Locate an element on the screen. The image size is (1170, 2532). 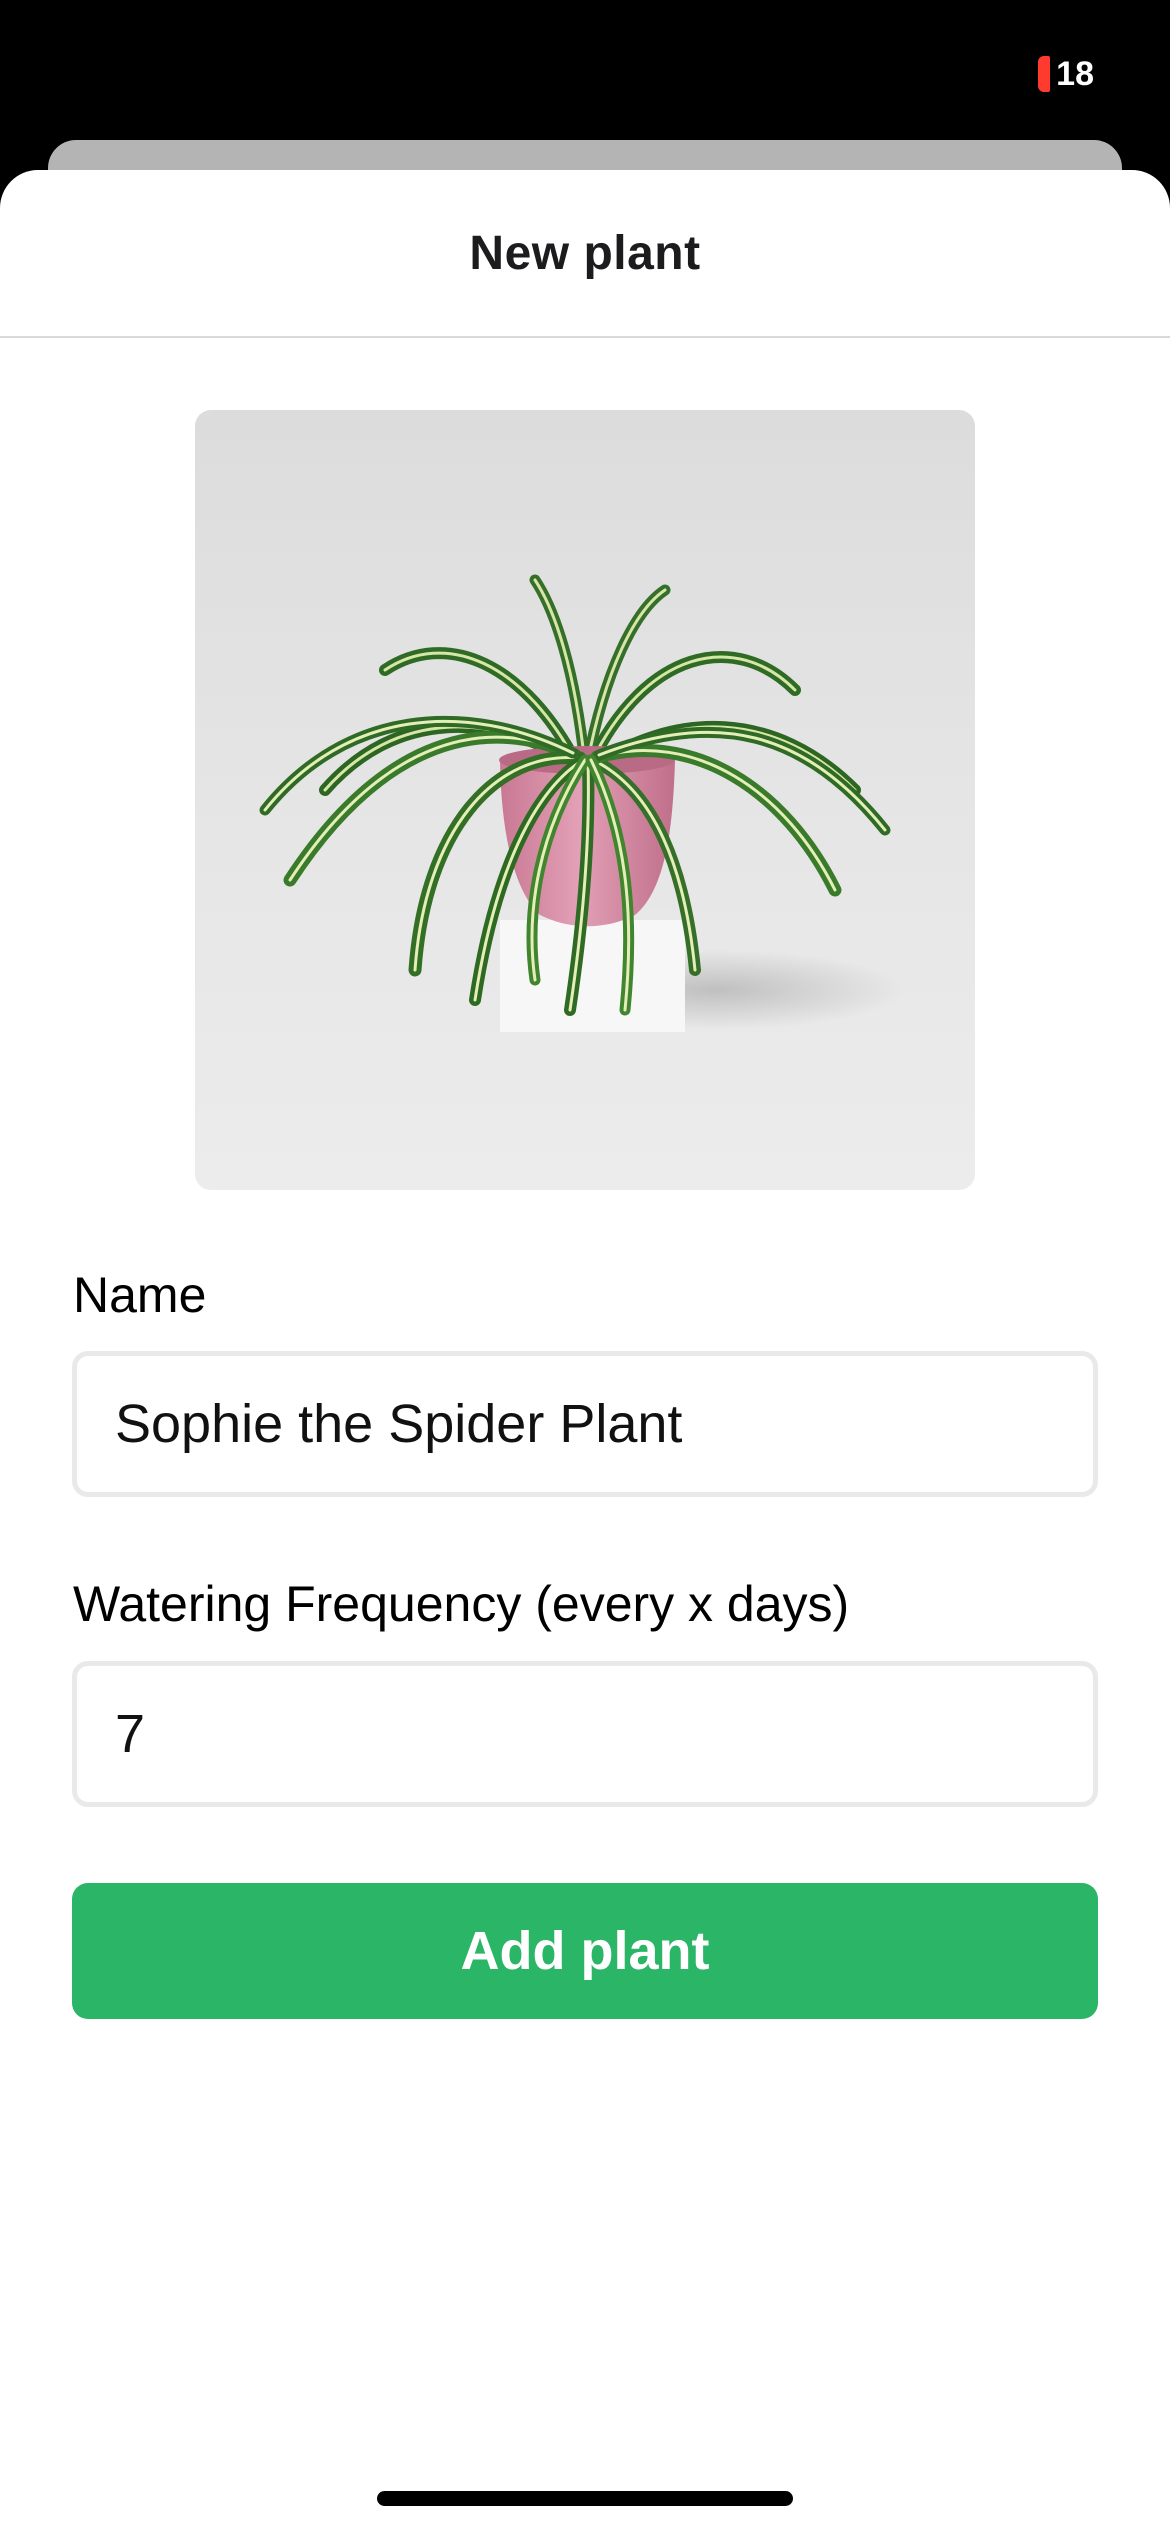
battery-level-icon is located at coordinates (1044, 74).